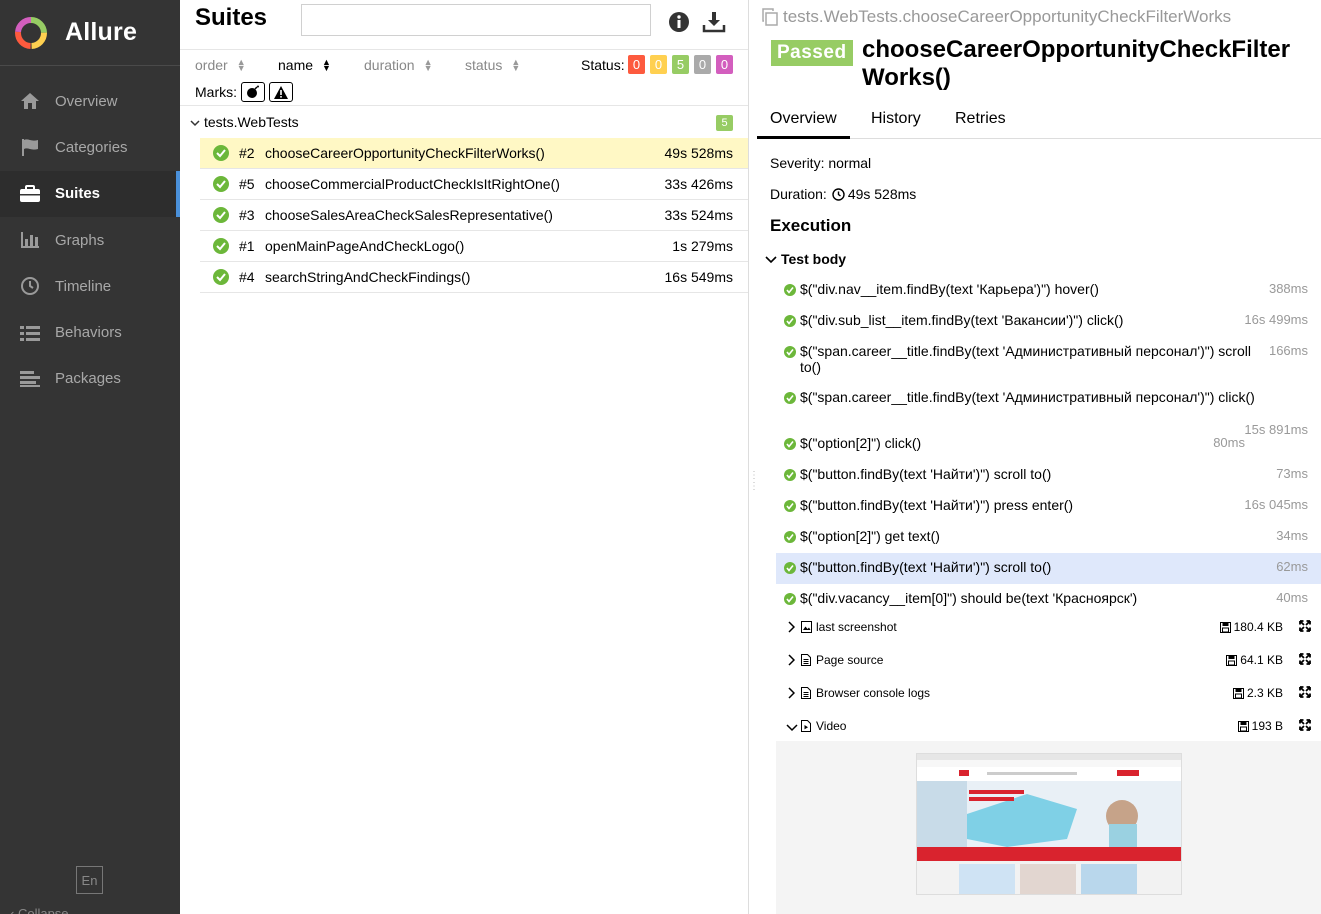  I want to click on suite-group-name: tests.WebTests, so click(251, 122).